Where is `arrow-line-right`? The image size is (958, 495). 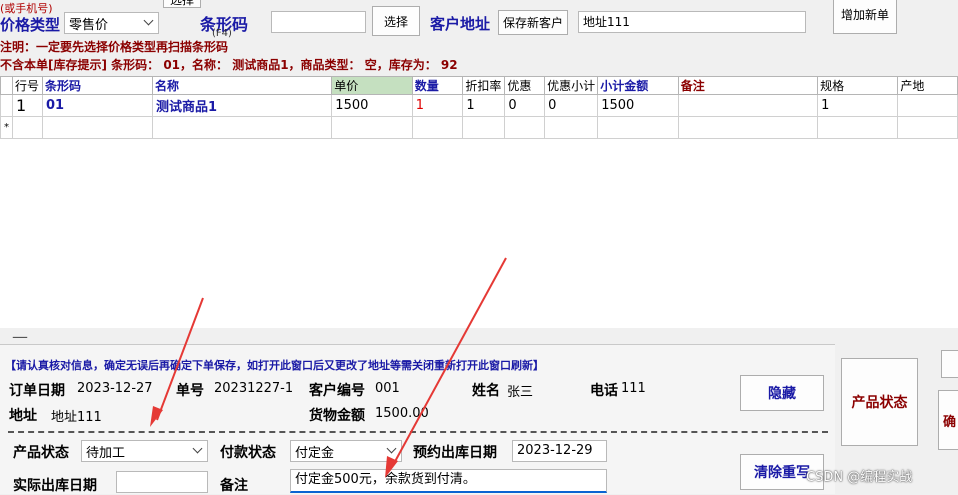 arrow-line-right is located at coordinates (449, 362).